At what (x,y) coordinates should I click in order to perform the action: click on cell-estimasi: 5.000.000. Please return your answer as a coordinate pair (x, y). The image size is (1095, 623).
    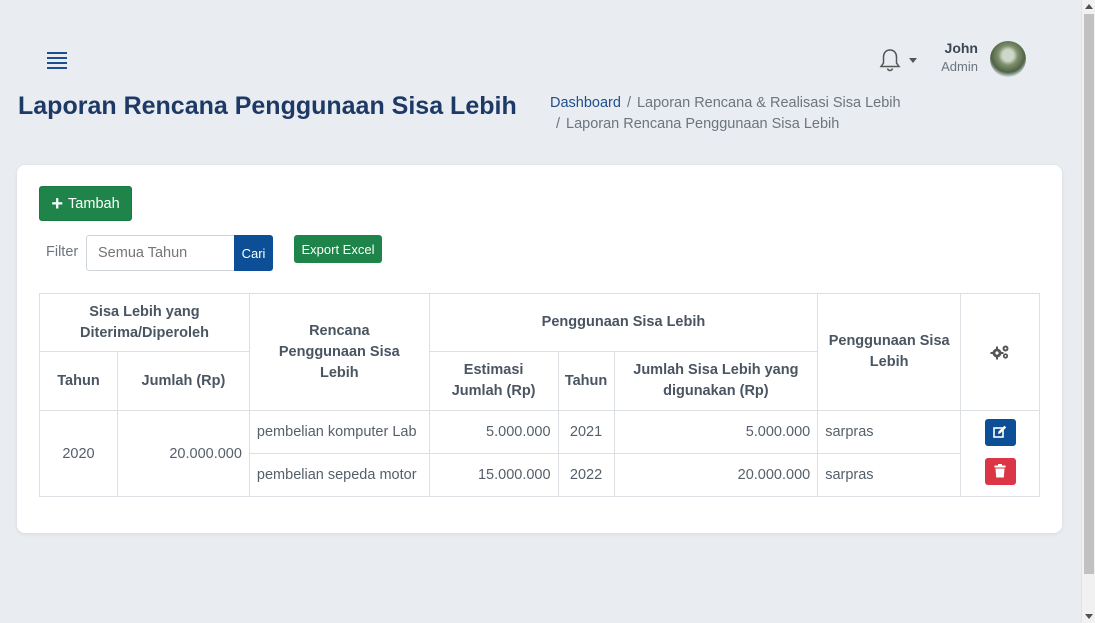
    Looking at the image, I should click on (493, 432).